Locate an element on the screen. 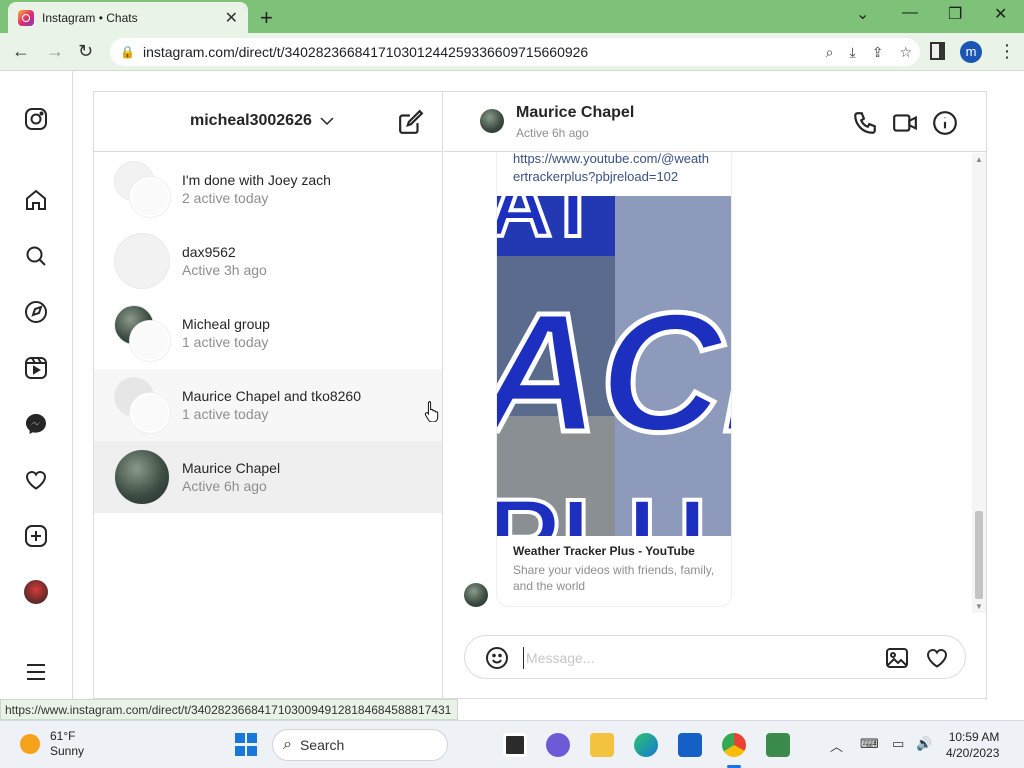 The image size is (1024, 768). link-preview-image: AT ACK PLU is located at coordinates (614, 366).